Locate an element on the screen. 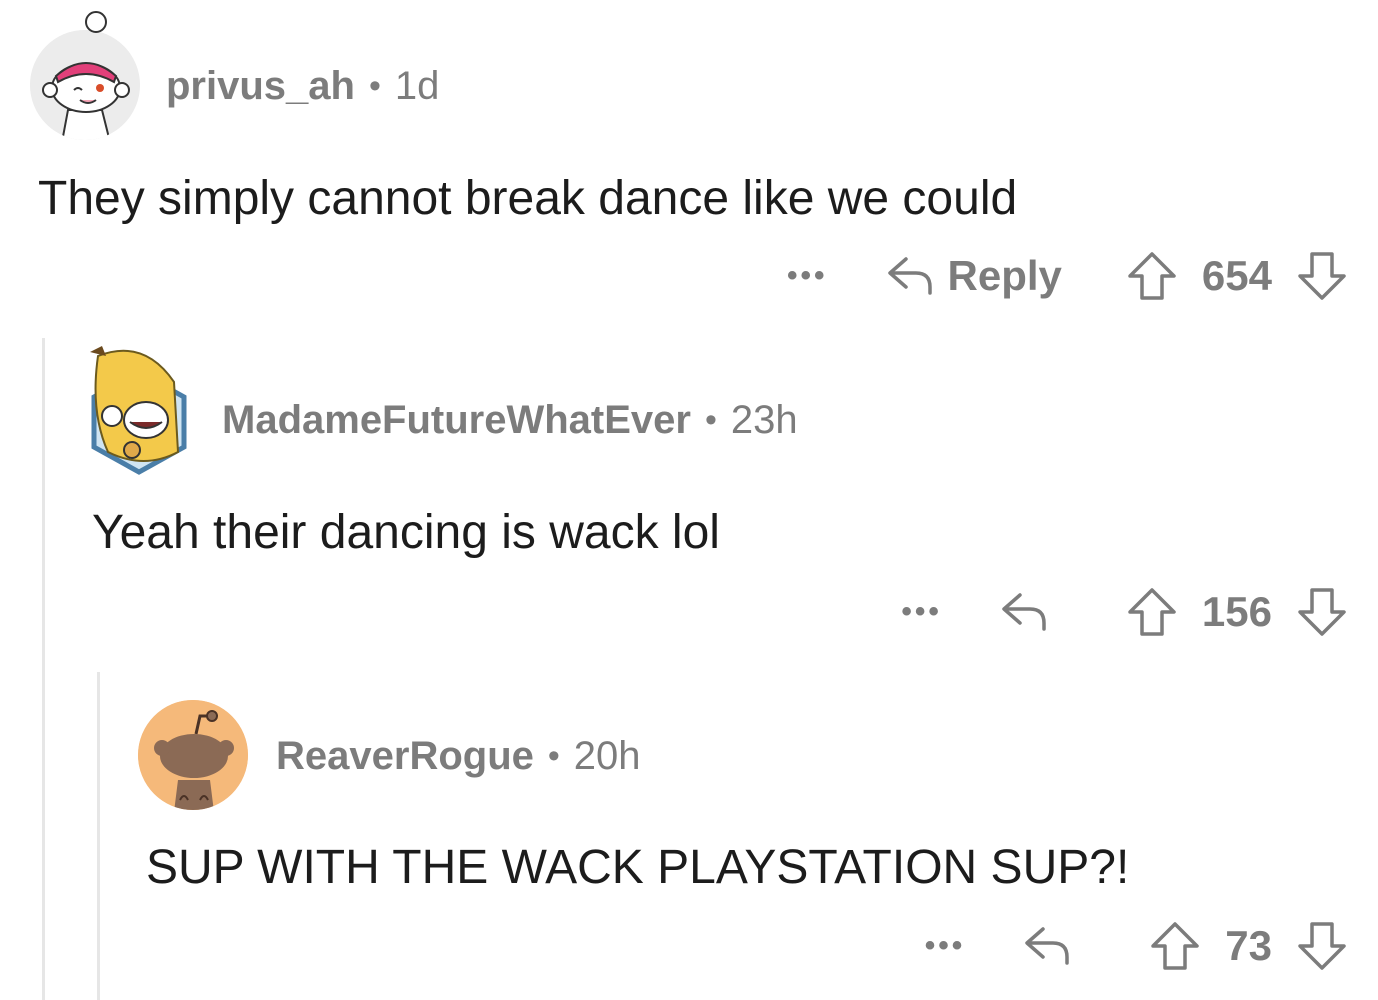 This screenshot has height=1000, width=1378. vote-score: 156 is located at coordinates (1236, 611).